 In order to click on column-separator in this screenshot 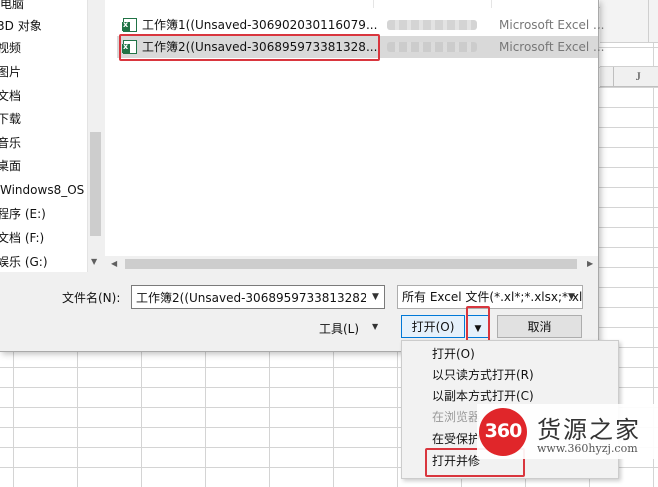, I will do `click(613, 76)`.